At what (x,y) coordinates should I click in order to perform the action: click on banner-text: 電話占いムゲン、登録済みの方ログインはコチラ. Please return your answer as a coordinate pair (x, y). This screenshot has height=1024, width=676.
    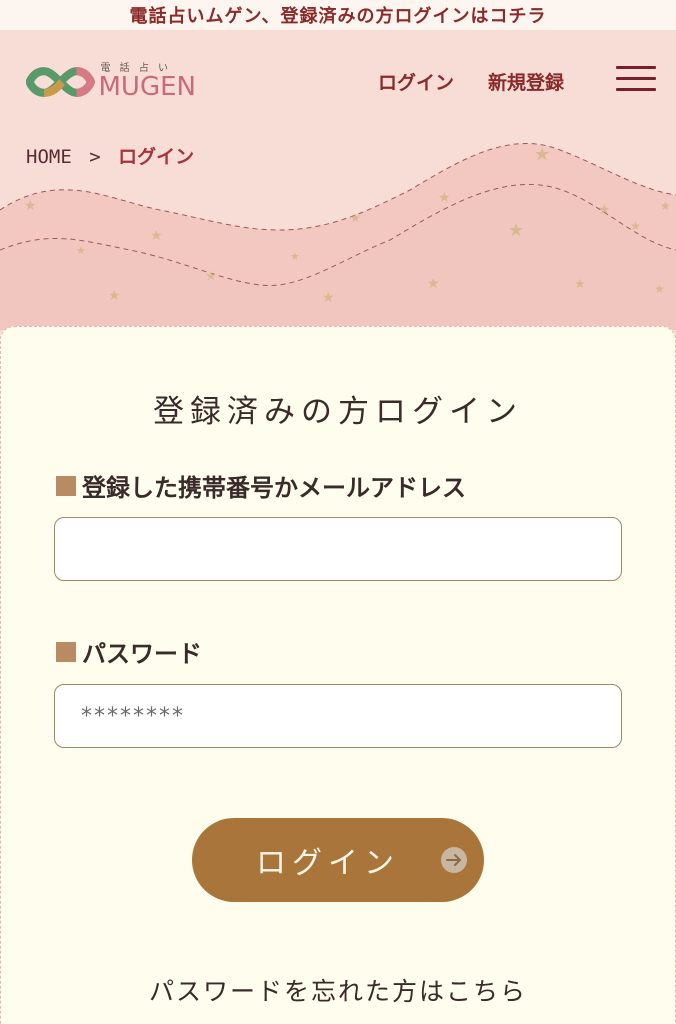
    Looking at the image, I should click on (338, 15).